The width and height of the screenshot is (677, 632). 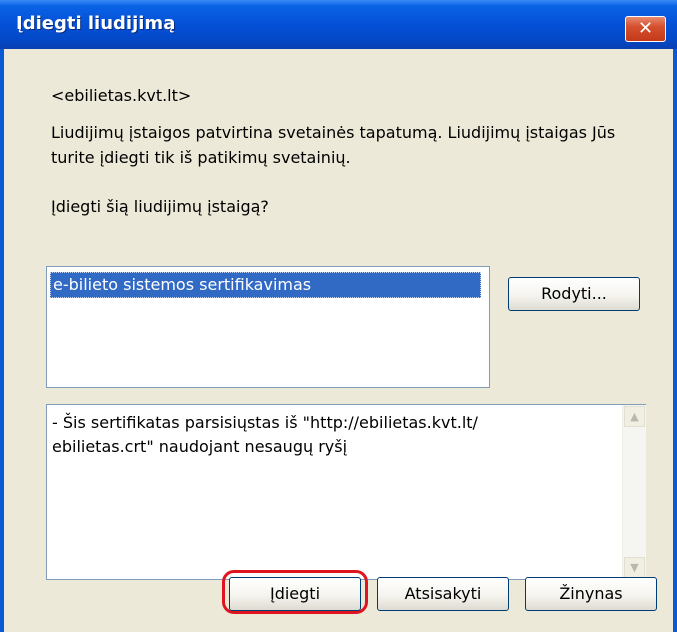 What do you see at coordinates (338, 24) in the screenshot?
I see `title-bar: Įdiegti liudijimą ✕` at bounding box center [338, 24].